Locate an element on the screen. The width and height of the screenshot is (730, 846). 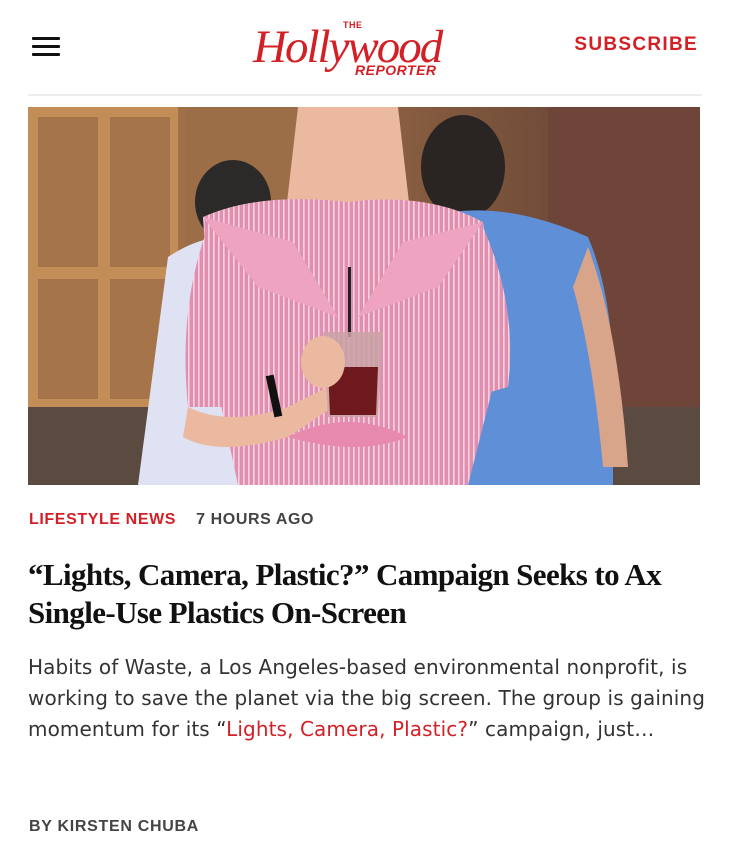
excerpt-highlight-link: Lights, Camera, Plastic? is located at coordinates (347, 729).